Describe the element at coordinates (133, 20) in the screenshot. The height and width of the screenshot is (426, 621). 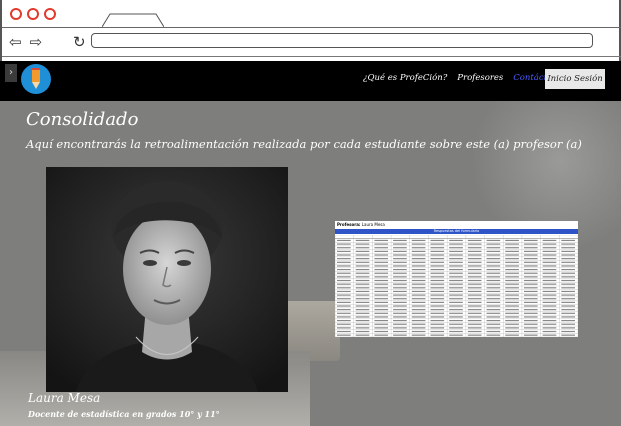
I see `browser-tab` at that location.